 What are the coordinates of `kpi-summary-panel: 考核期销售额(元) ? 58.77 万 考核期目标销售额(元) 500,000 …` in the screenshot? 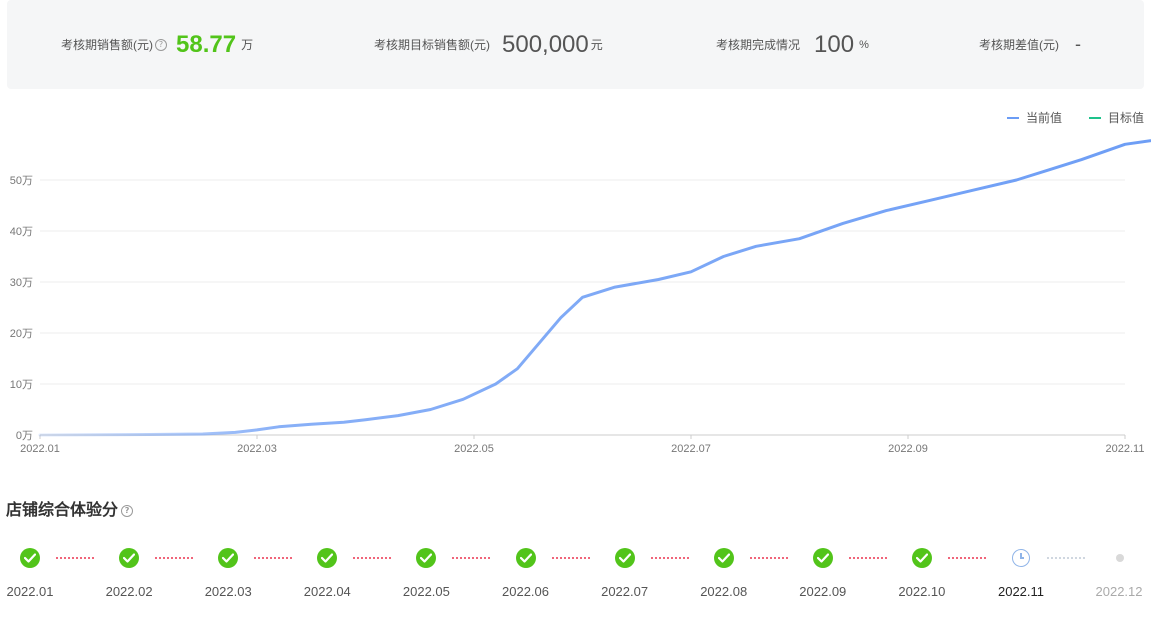 It's located at (575, 44).